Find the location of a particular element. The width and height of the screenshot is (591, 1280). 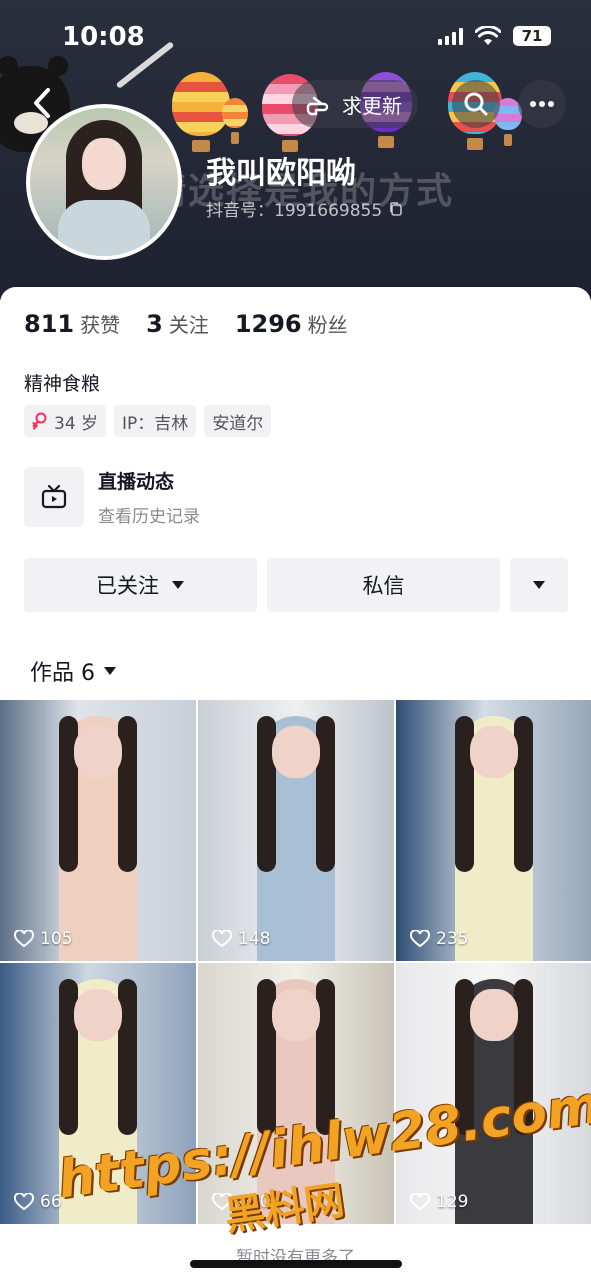

request-update-button: 求更新 is located at coordinates (355, 104).